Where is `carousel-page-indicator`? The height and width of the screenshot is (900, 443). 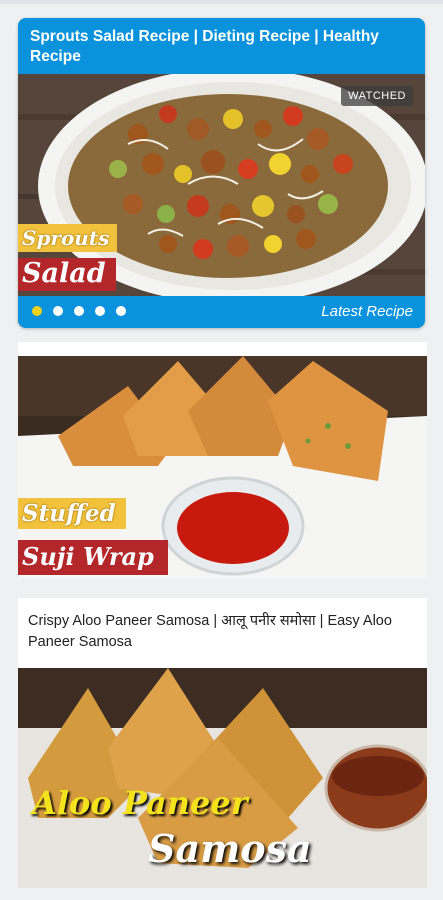
carousel-page-indicator is located at coordinates (79, 311).